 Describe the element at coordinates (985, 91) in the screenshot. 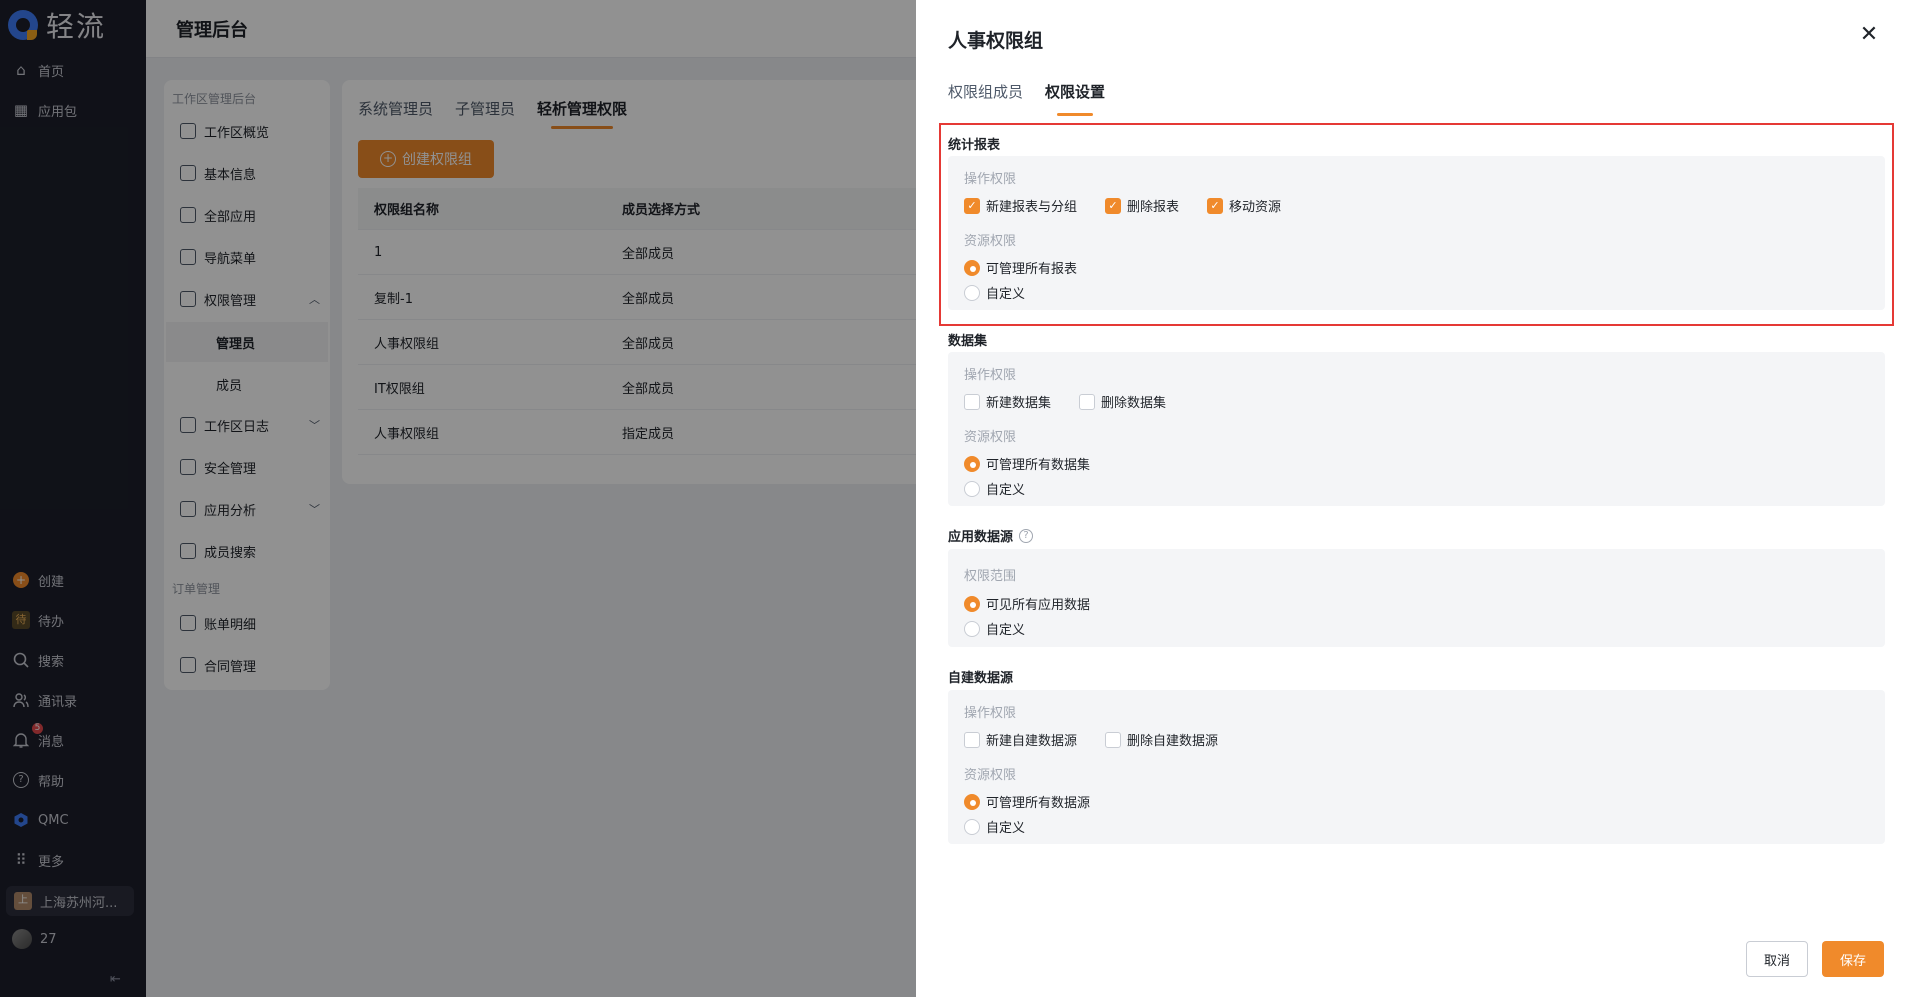

I see `tab-group-members: 权限组成员` at that location.